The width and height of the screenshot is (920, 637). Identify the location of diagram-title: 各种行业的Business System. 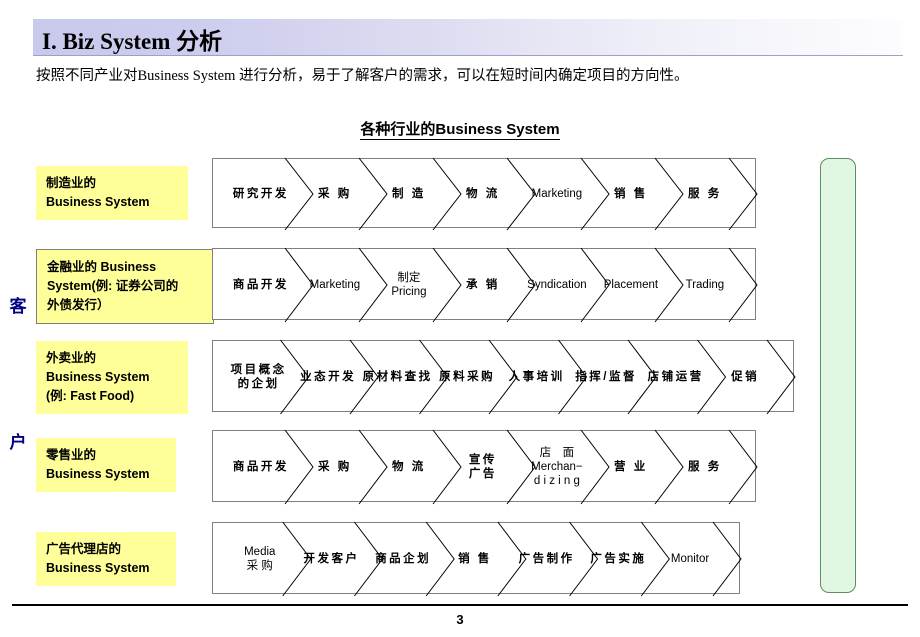
(460, 129).